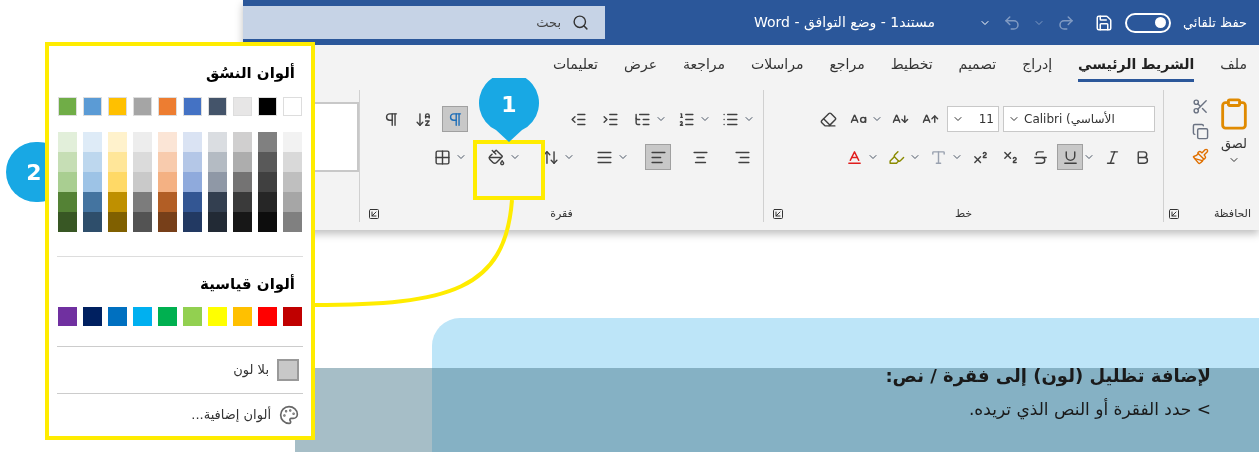 The height and width of the screenshot is (452, 1259). I want to click on card-step: > حدد الفقرة أو النص الذي تريده., so click(1048, 410).